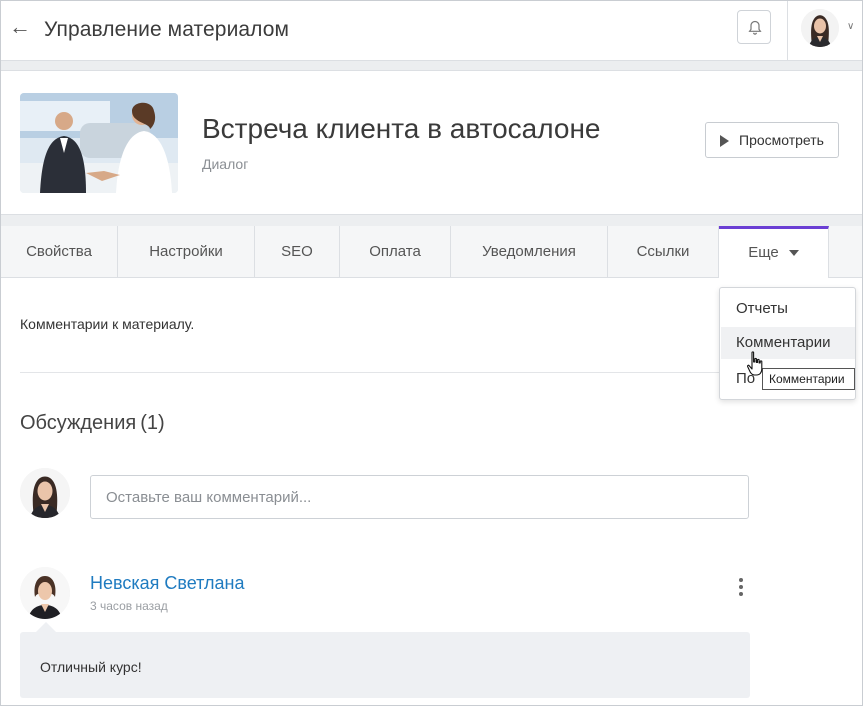  Describe the element at coordinates (419, 497) in the screenshot. I see `comment-input` at that location.